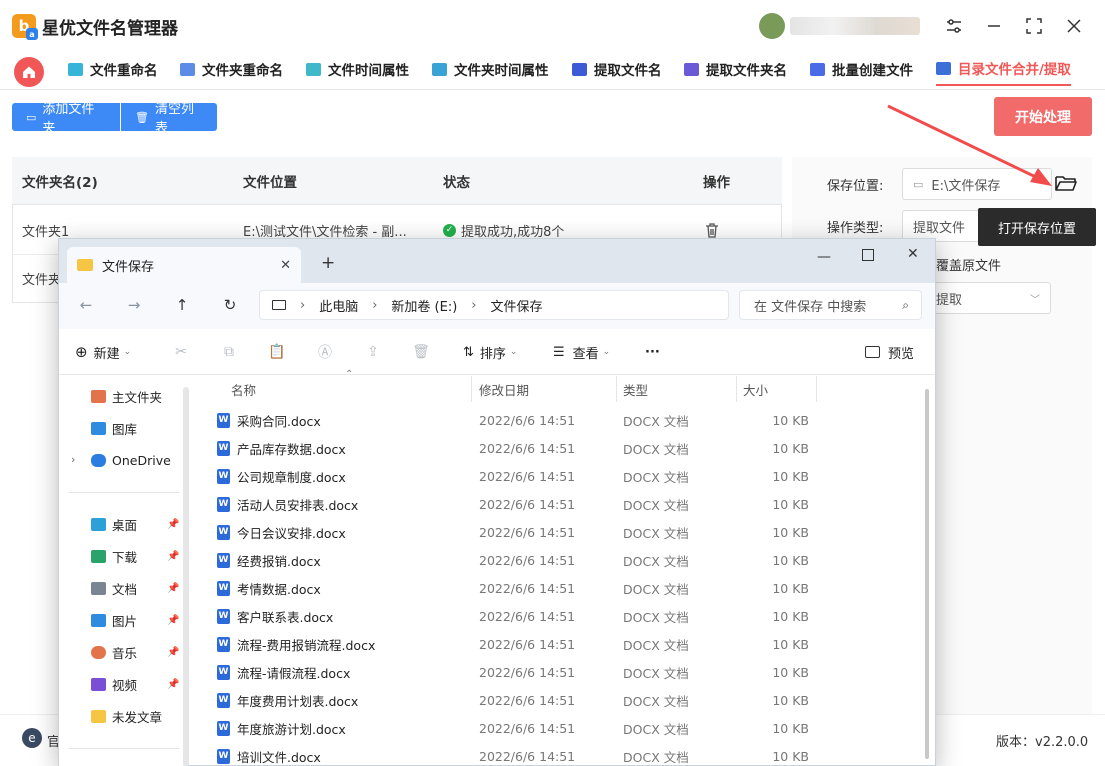 The height and width of the screenshot is (766, 1105). I want to click on more-button: ···, so click(652, 352).